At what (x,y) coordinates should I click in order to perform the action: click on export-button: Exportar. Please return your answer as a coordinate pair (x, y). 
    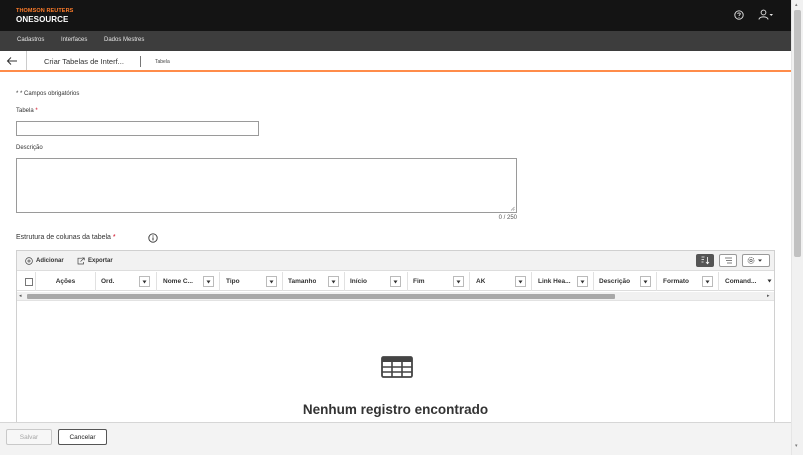
    Looking at the image, I should click on (95, 261).